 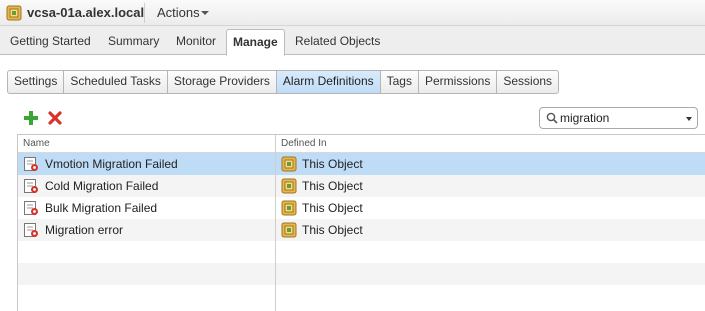 I want to click on subtab-permissions: Permissions, so click(x=458, y=82).